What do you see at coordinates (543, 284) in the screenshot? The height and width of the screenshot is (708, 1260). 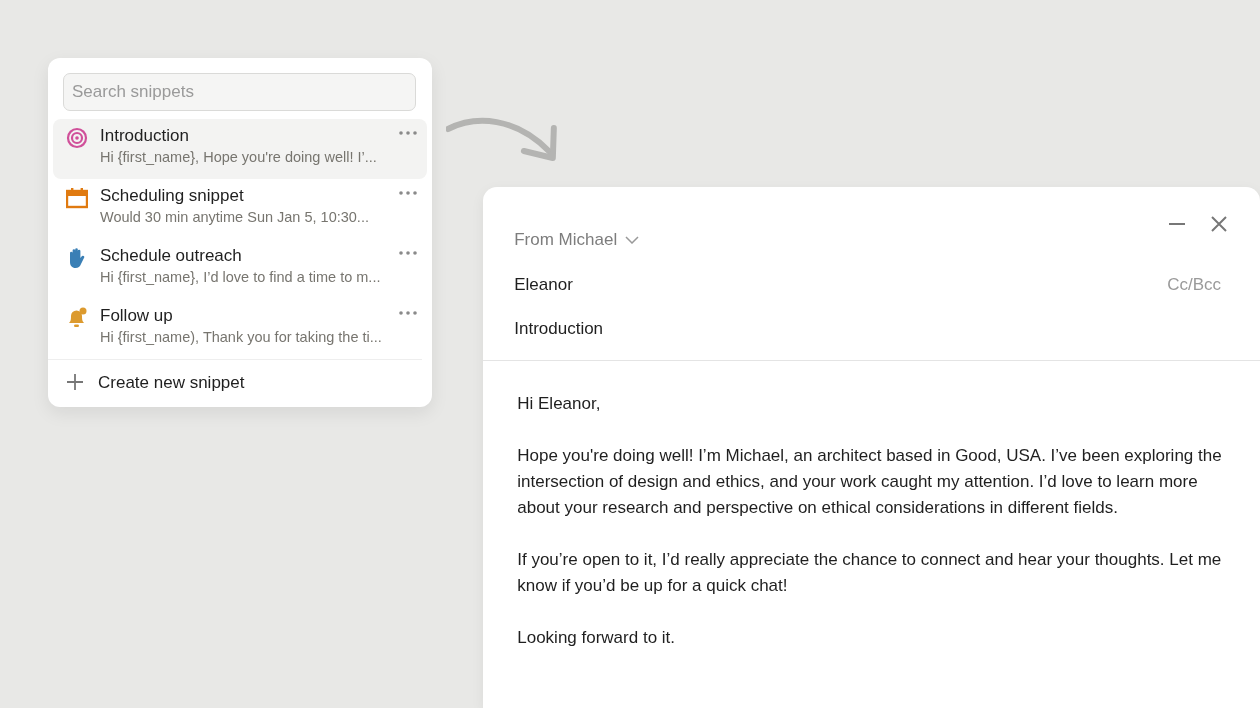 I see `recipient-field: Eleanor` at bounding box center [543, 284].